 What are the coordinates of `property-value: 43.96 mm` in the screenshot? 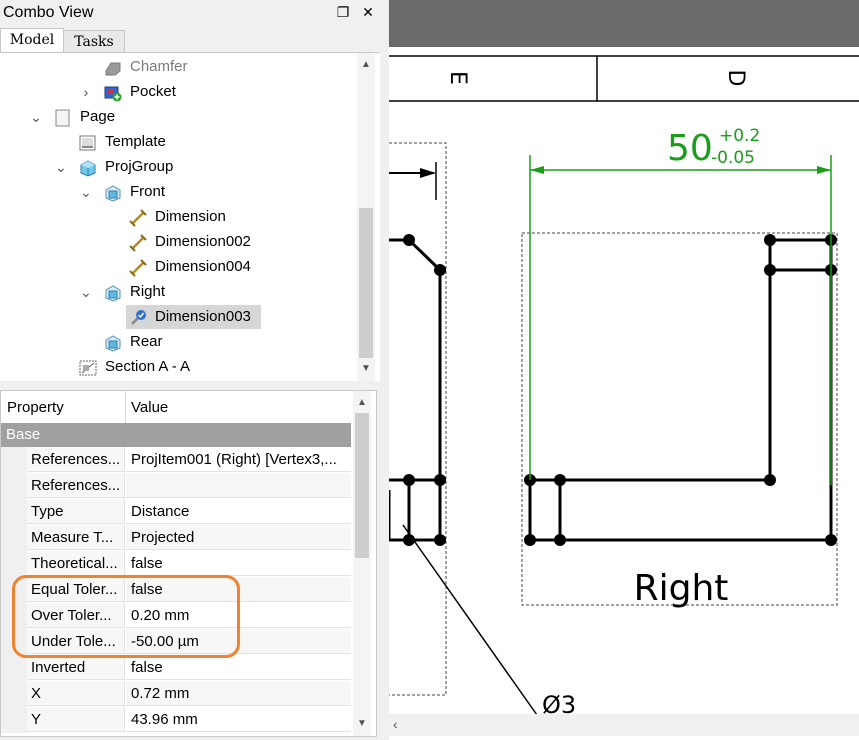 It's located at (238, 719).